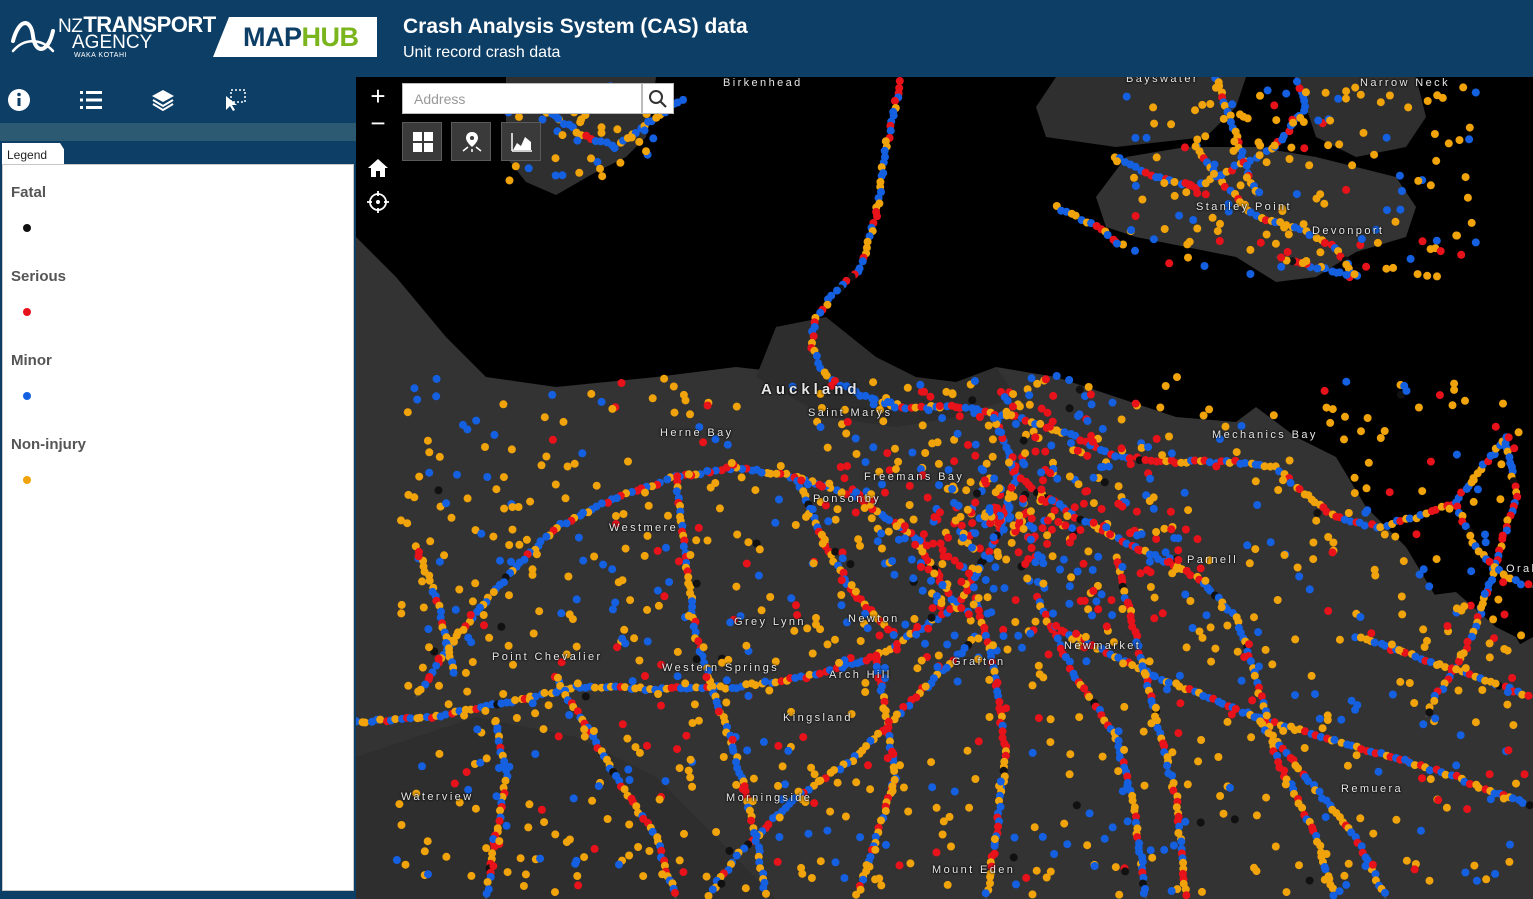  I want to click on info-button, so click(19, 100).